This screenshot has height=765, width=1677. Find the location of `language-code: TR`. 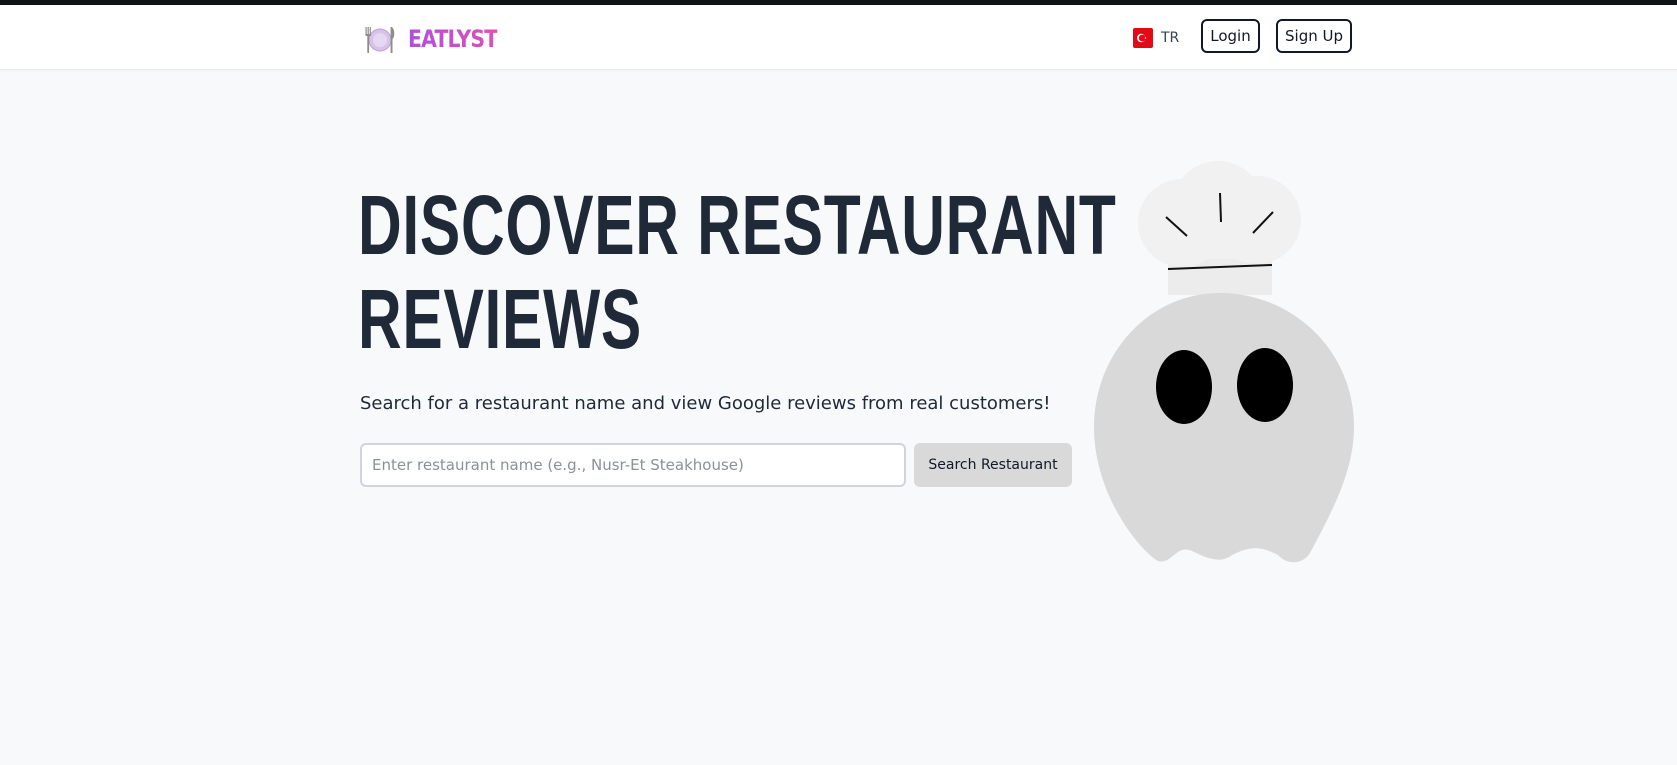

language-code: TR is located at coordinates (1170, 38).